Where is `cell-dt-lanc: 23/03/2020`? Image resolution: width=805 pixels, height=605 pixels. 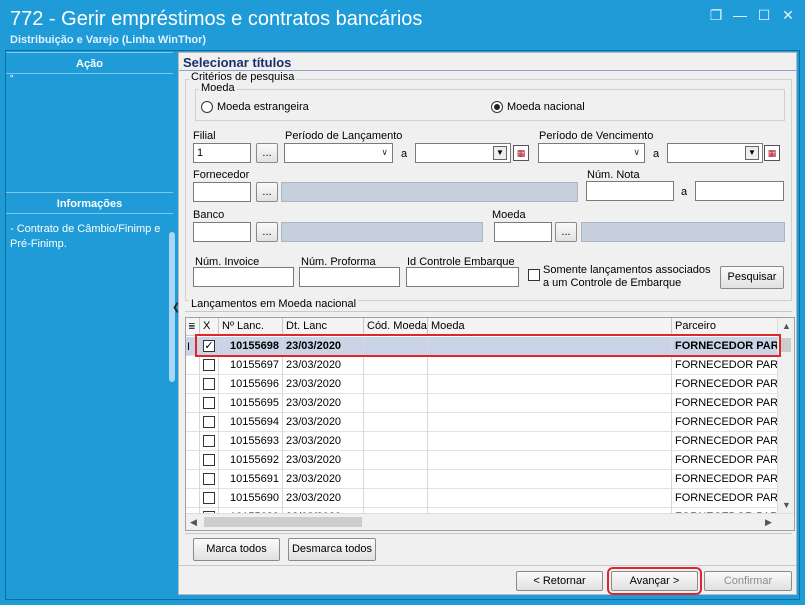
cell-dt-lanc: 23/03/2020 is located at coordinates (323, 403).